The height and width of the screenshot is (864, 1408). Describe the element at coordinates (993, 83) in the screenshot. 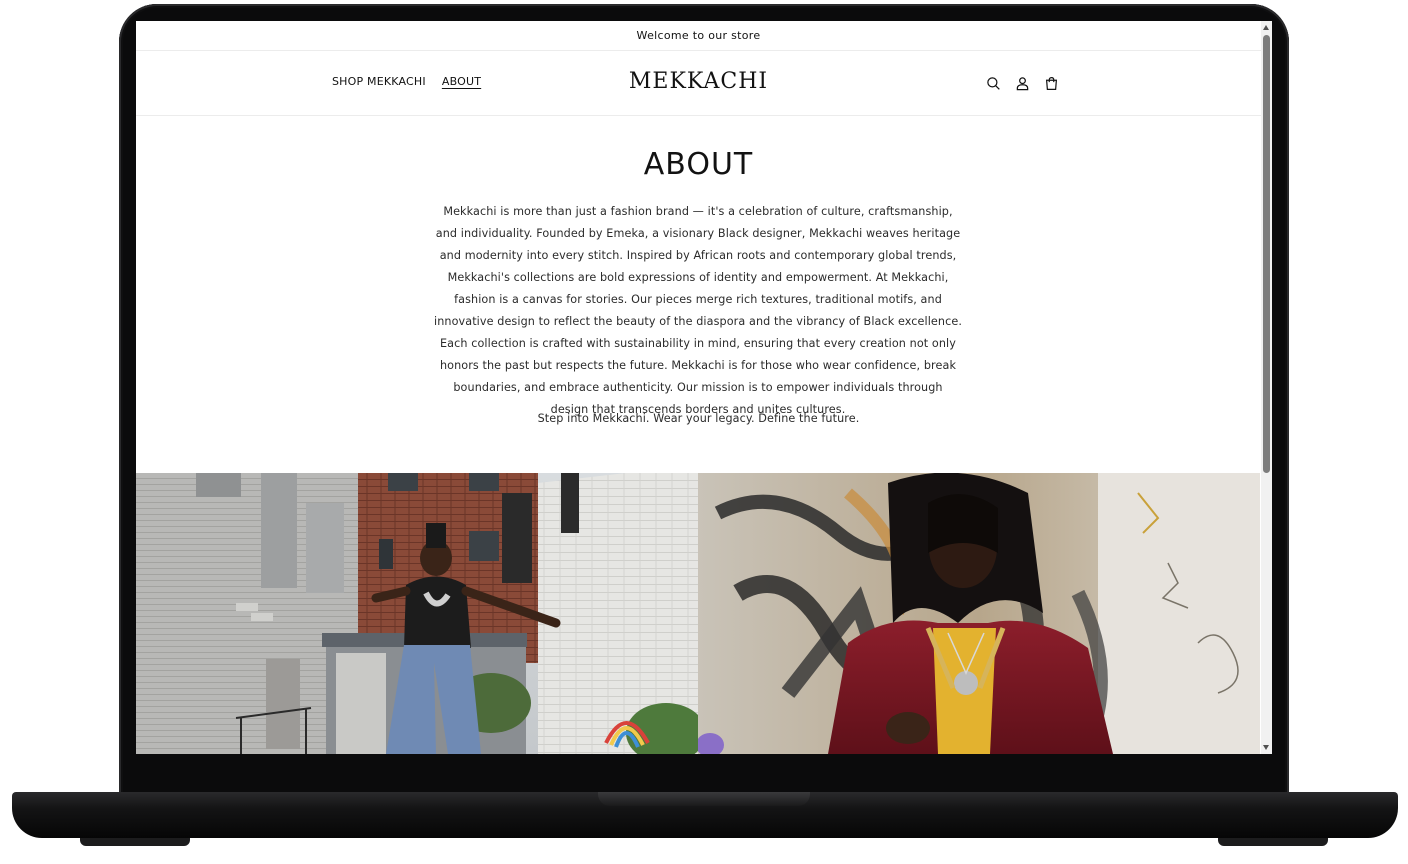

I see `search-icon` at that location.